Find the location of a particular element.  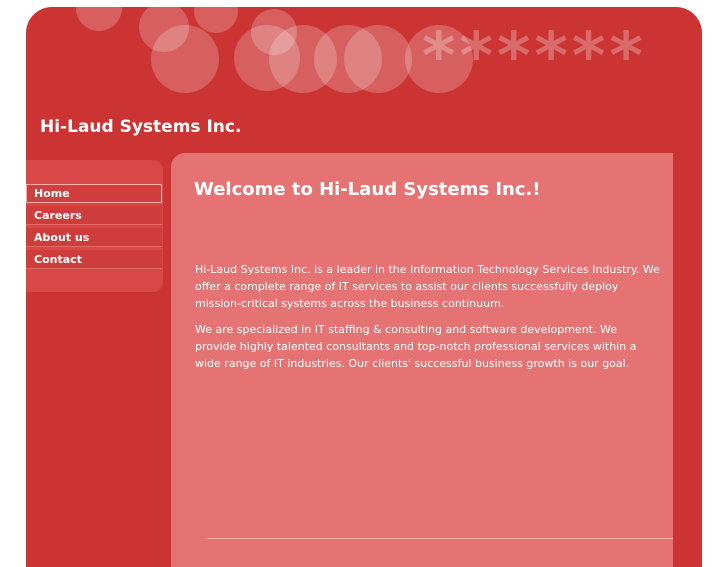

page-title: Welcome to Hi-Laud Systems Inc.! is located at coordinates (367, 189).